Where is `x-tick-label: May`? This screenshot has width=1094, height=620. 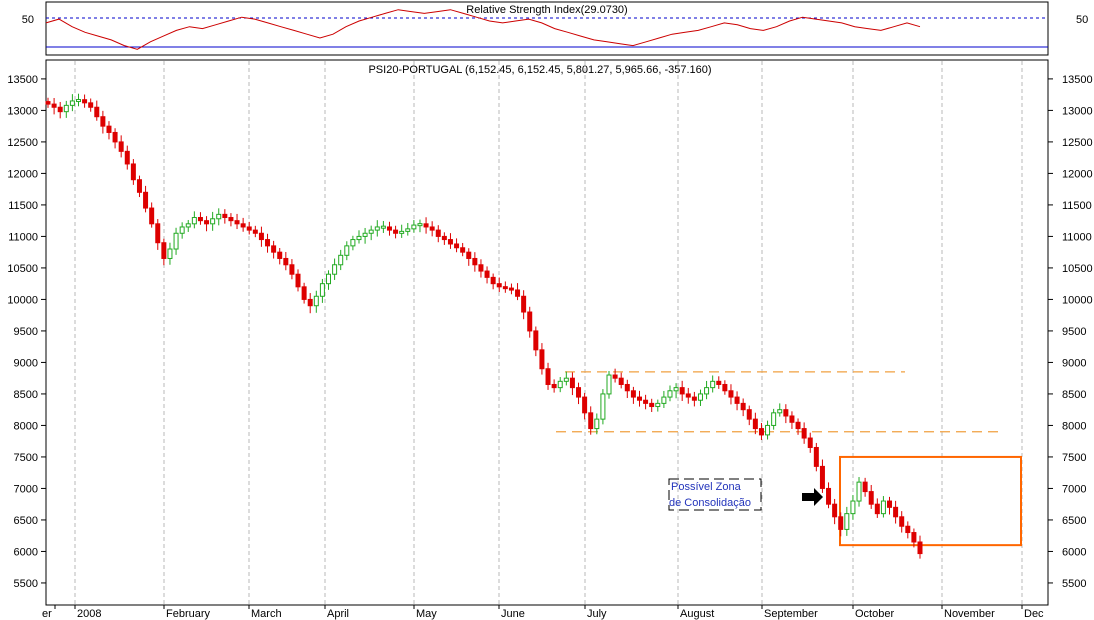
x-tick-label: May is located at coordinates (426, 614).